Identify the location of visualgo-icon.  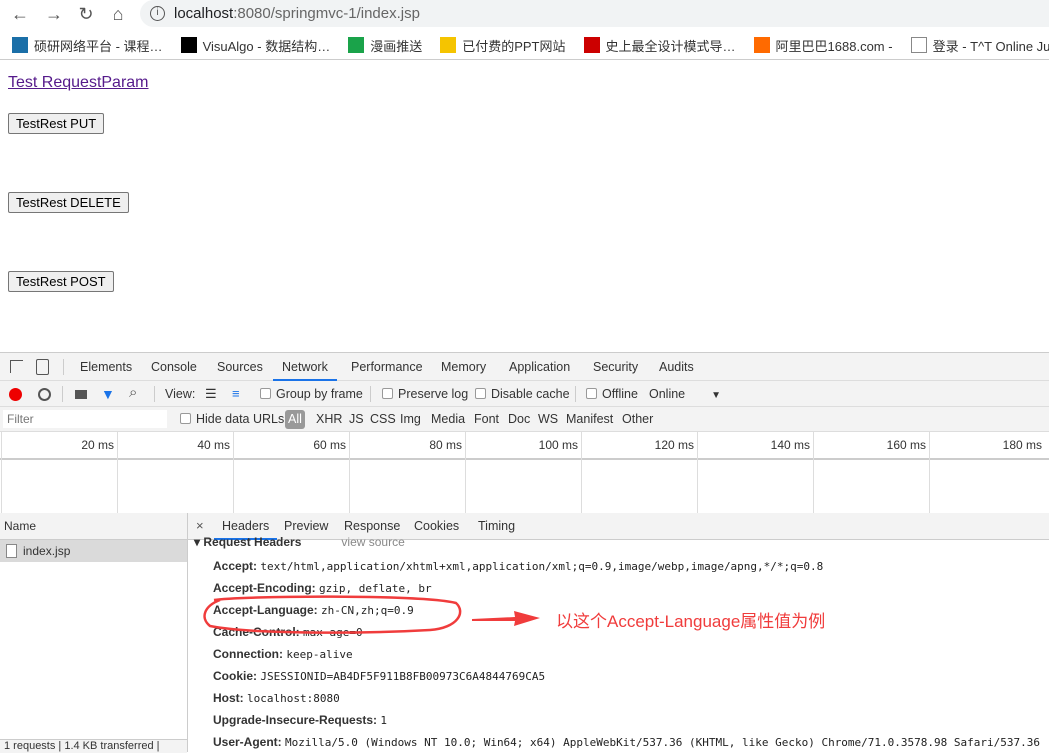
(188, 45).